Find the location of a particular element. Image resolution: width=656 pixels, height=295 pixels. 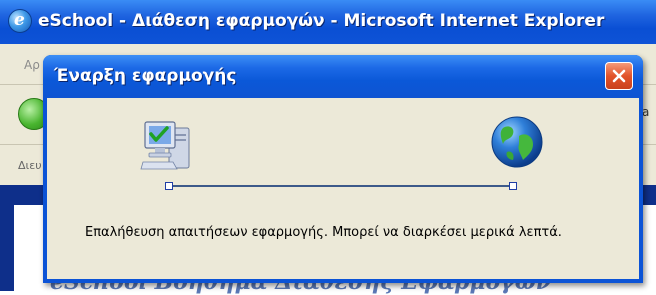

toolbar-text-partial: a is located at coordinates (646, 112).